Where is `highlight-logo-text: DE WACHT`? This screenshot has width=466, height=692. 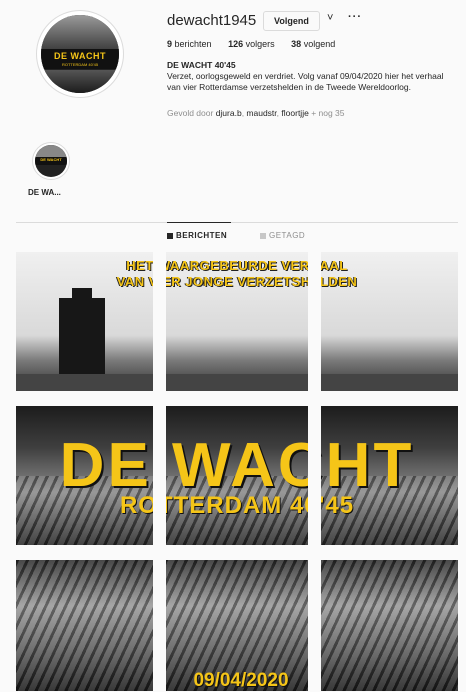 highlight-logo-text: DE WACHT is located at coordinates (51, 159).